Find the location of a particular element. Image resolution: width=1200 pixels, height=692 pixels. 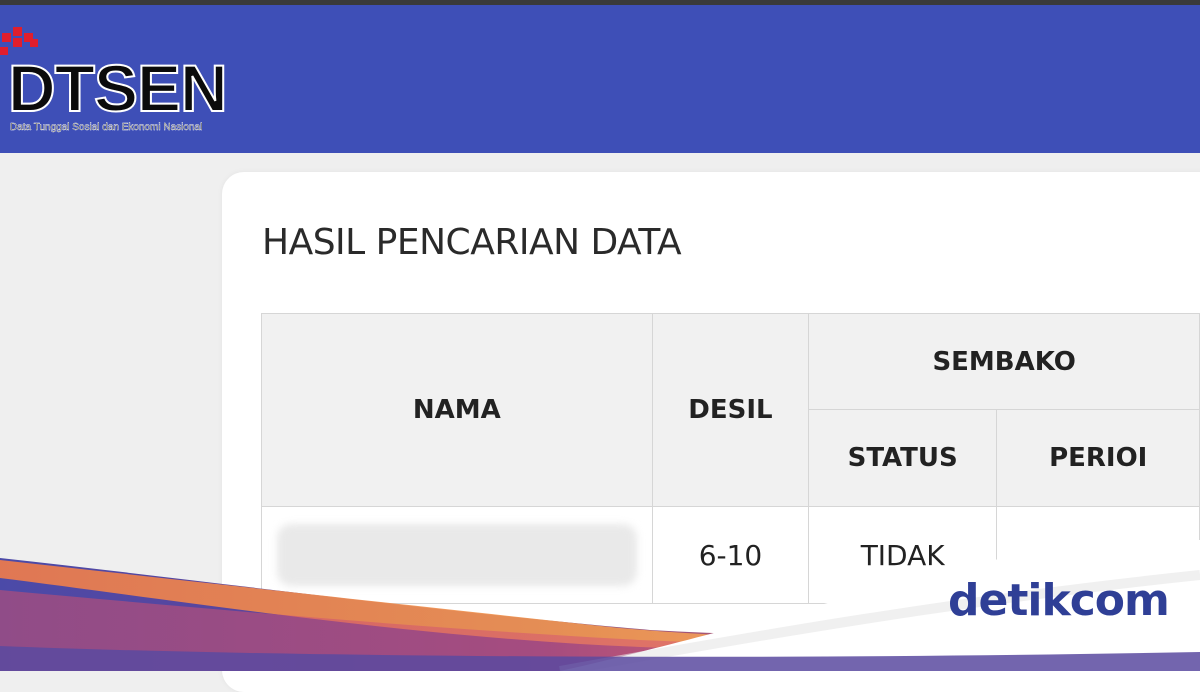

column-group-sembako: SEMBAKO is located at coordinates (1004, 361).